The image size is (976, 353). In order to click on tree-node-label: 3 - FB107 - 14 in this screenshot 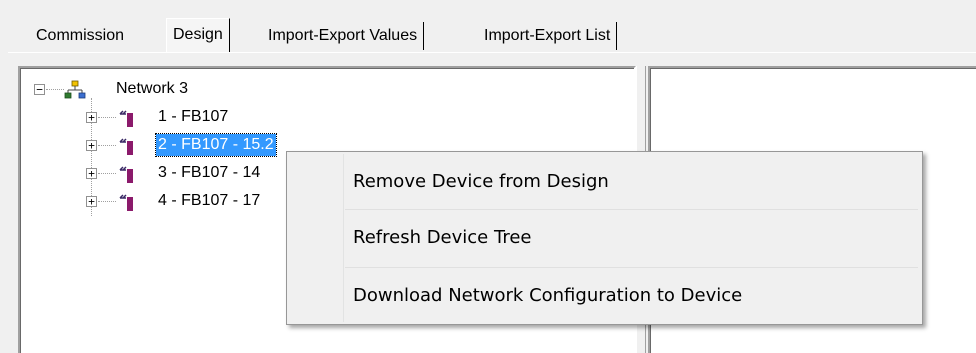, I will do `click(209, 172)`.